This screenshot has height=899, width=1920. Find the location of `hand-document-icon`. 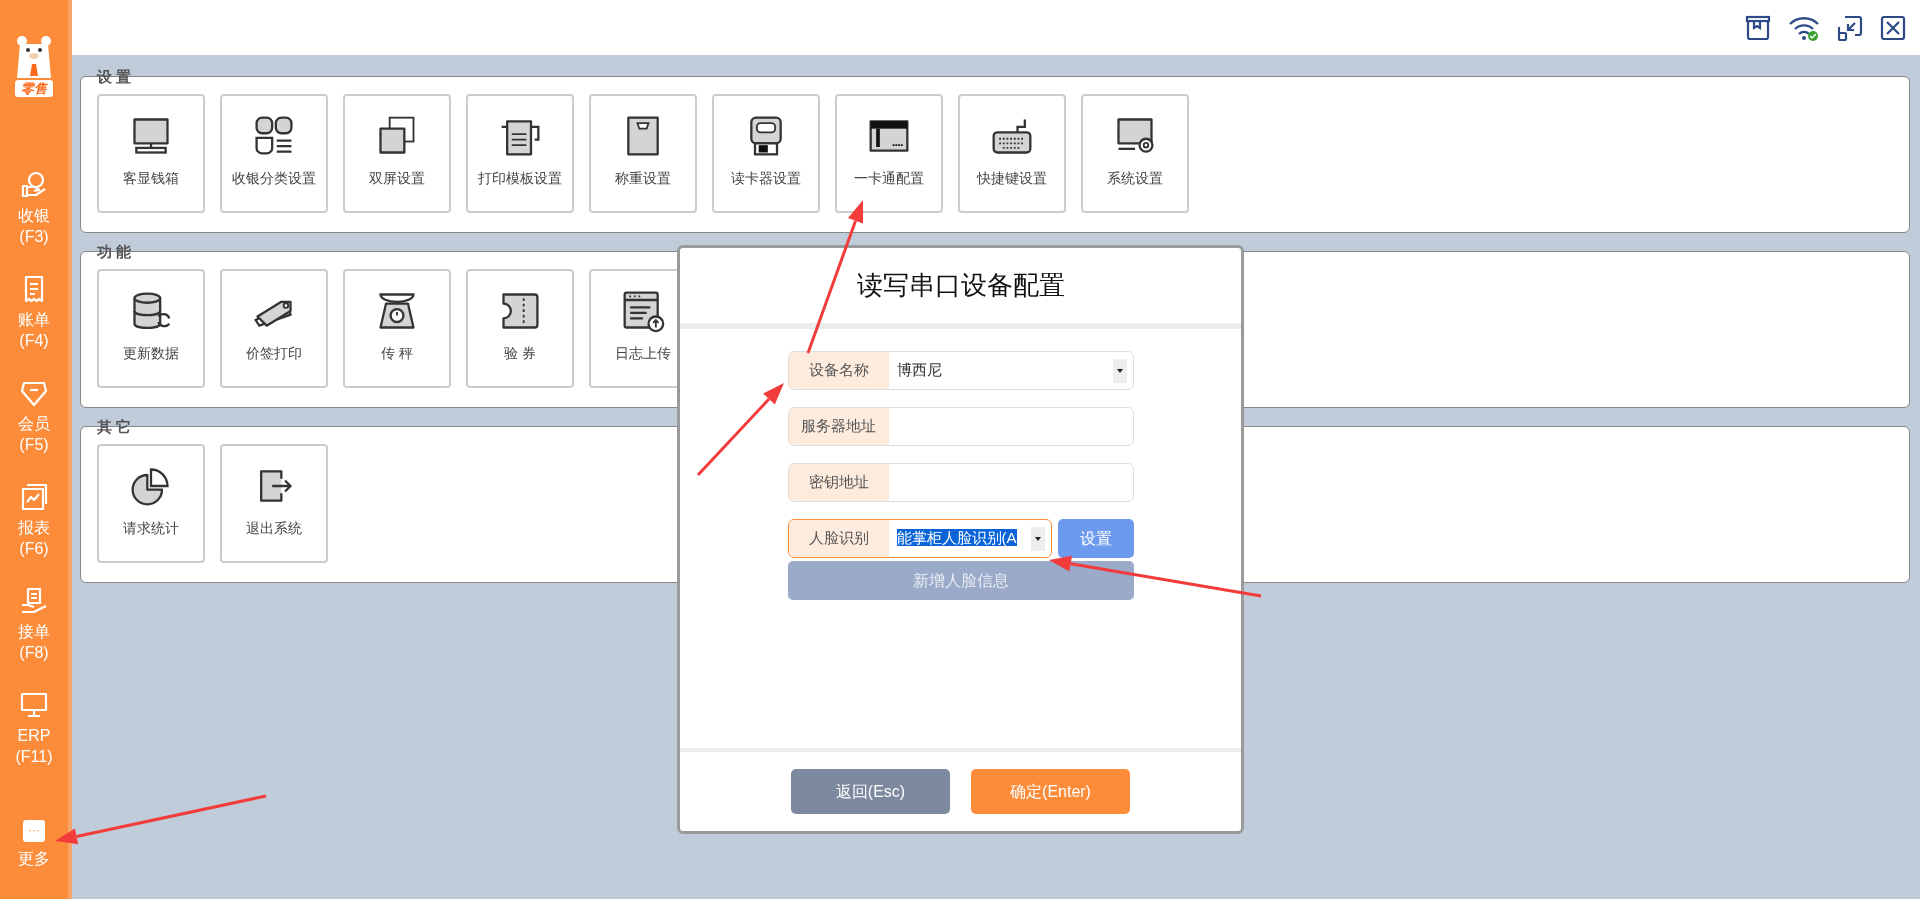

hand-document-icon is located at coordinates (34, 601).